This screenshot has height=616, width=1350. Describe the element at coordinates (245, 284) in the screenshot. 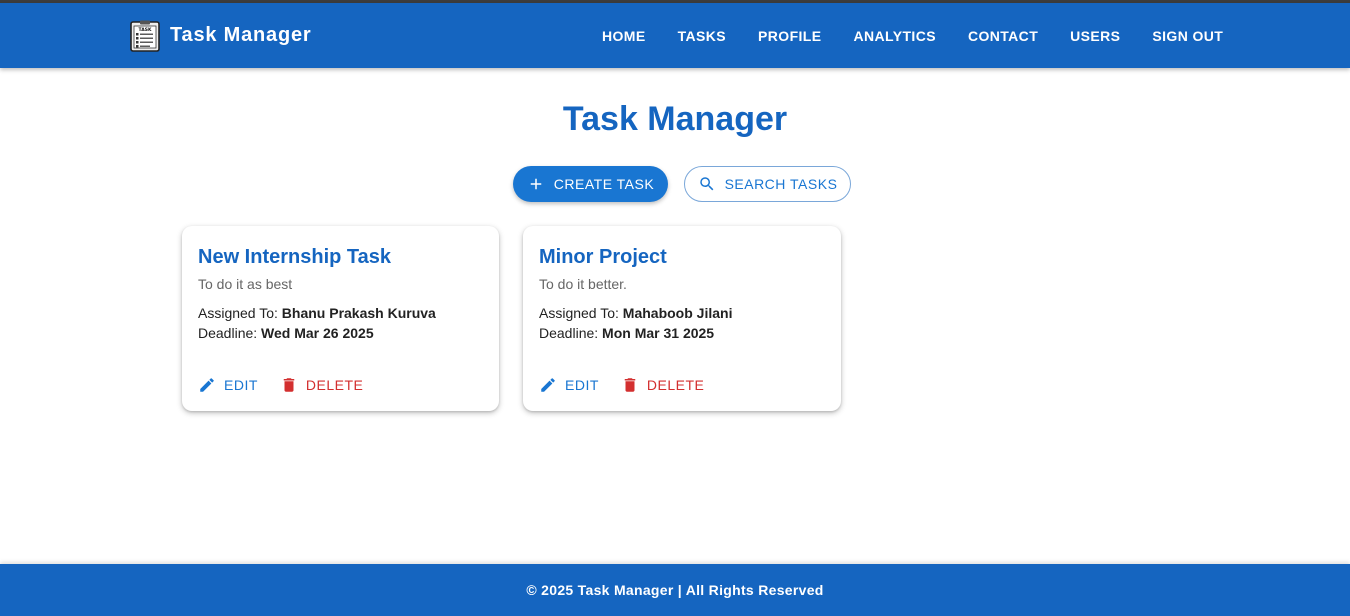

I see `task-description: To do it as best` at that location.